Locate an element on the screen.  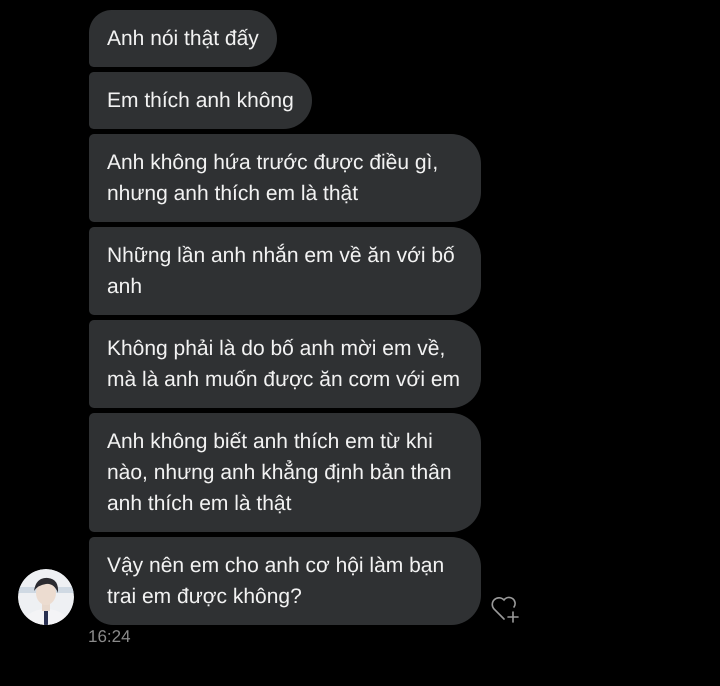
message-bubble: Vậy nên em cho anh cơ hội làm bạn trai em được không? is located at coordinates (285, 581).